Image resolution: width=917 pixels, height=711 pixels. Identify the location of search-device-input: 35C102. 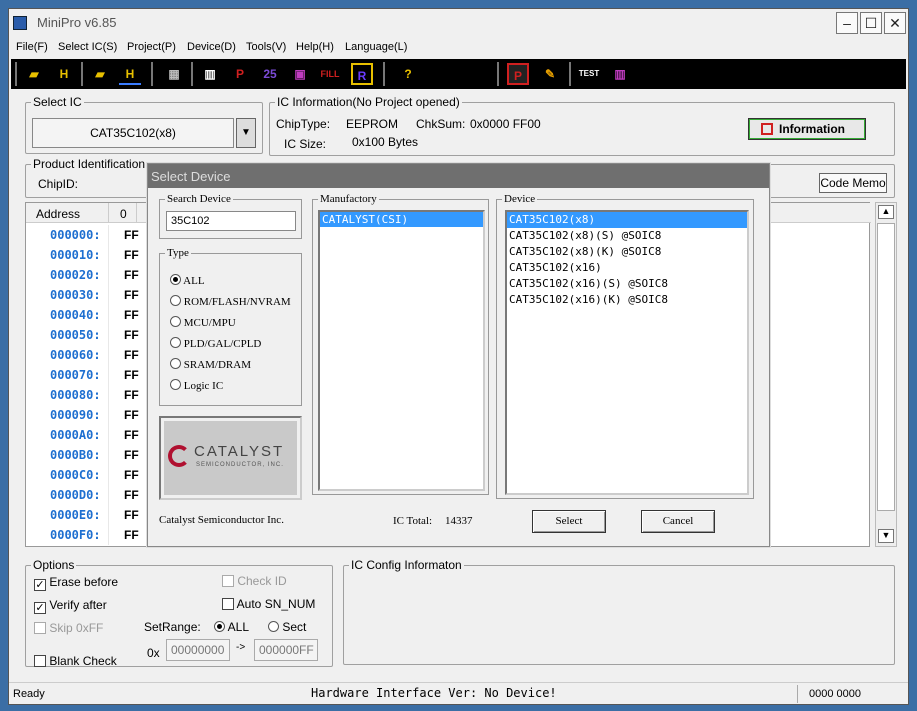
(231, 221).